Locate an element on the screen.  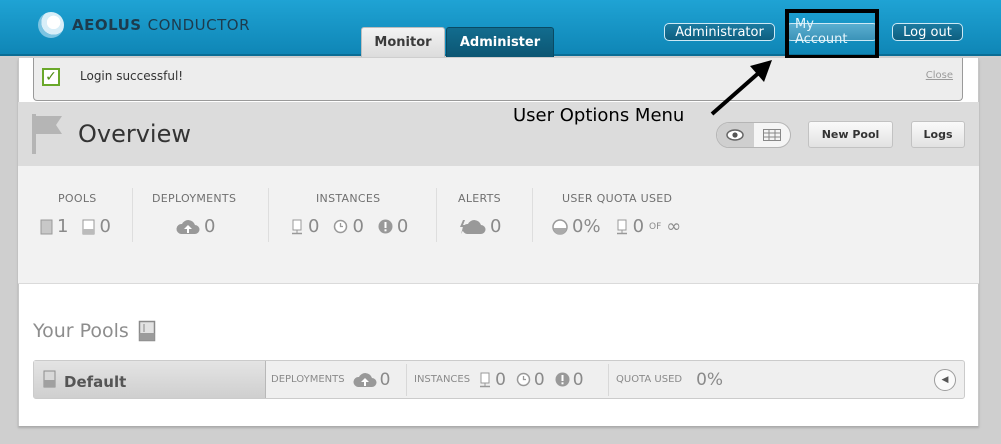
tab-monitor: Monitor is located at coordinates (403, 42).